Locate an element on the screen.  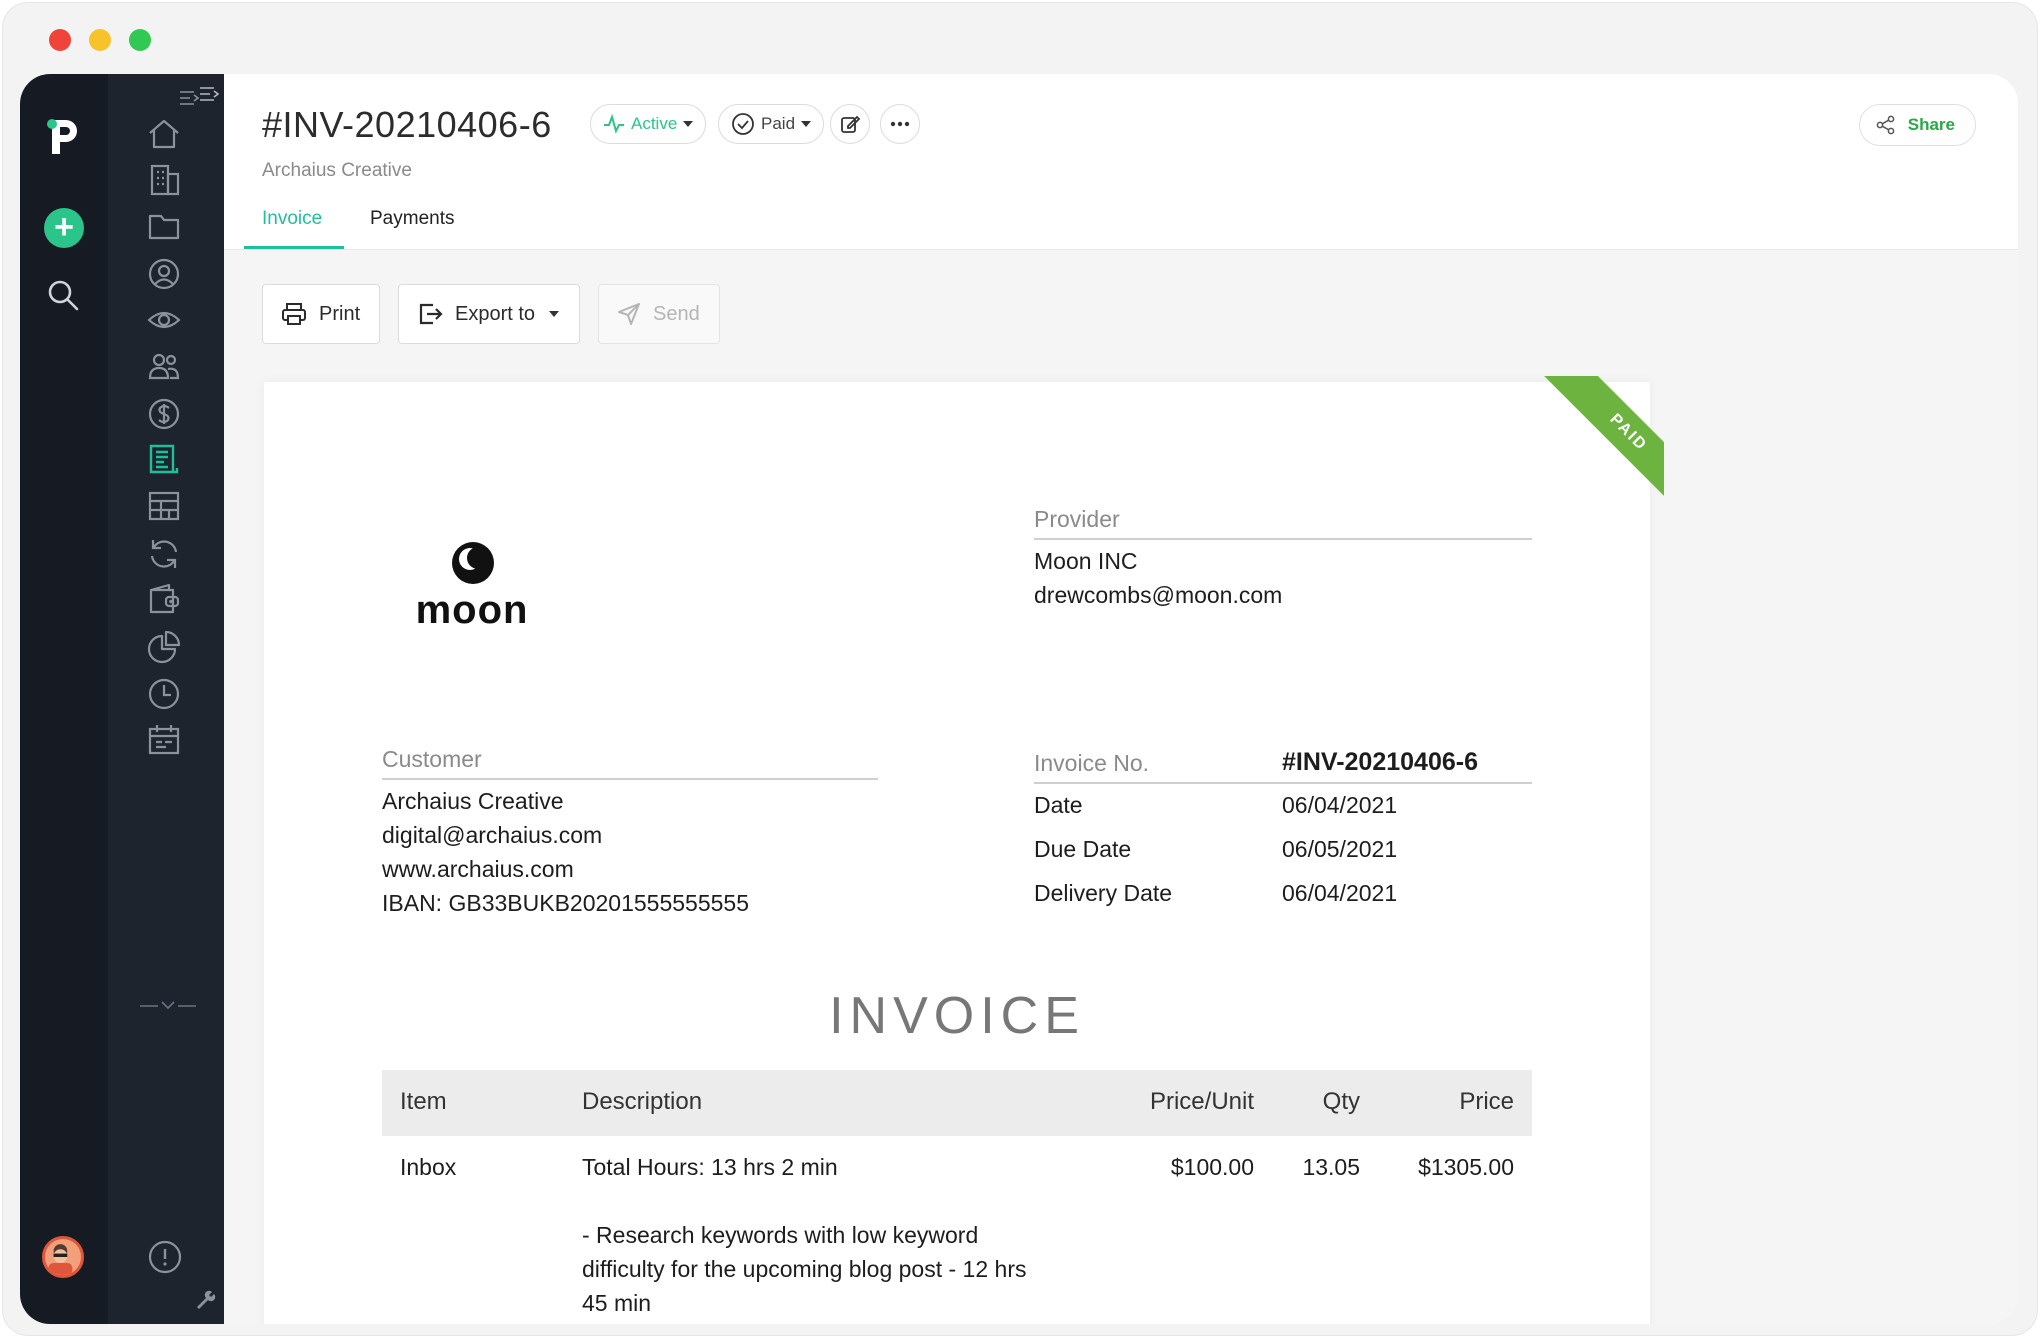
payment-status-dropdown: Paid is located at coordinates (771, 124).